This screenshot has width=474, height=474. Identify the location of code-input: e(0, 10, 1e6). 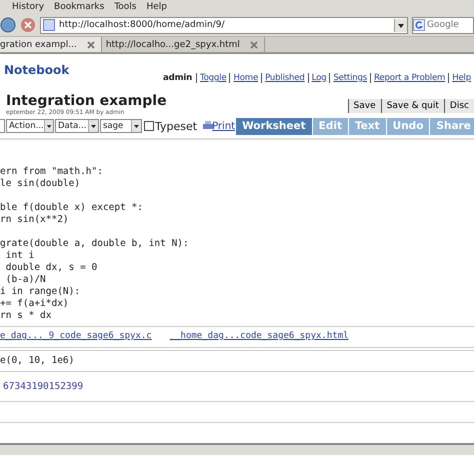
(237, 361).